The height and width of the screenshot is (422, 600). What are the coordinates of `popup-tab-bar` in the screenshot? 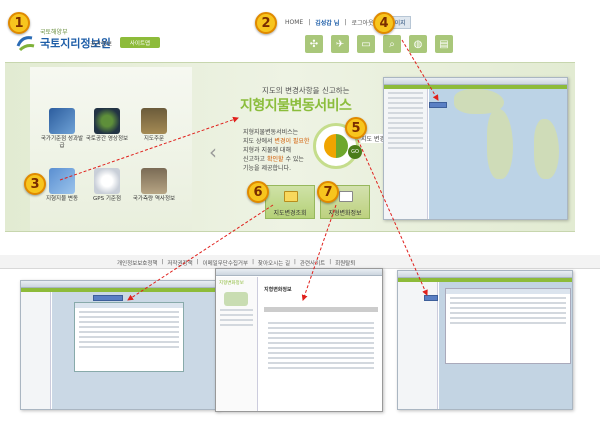 It's located at (321, 309).